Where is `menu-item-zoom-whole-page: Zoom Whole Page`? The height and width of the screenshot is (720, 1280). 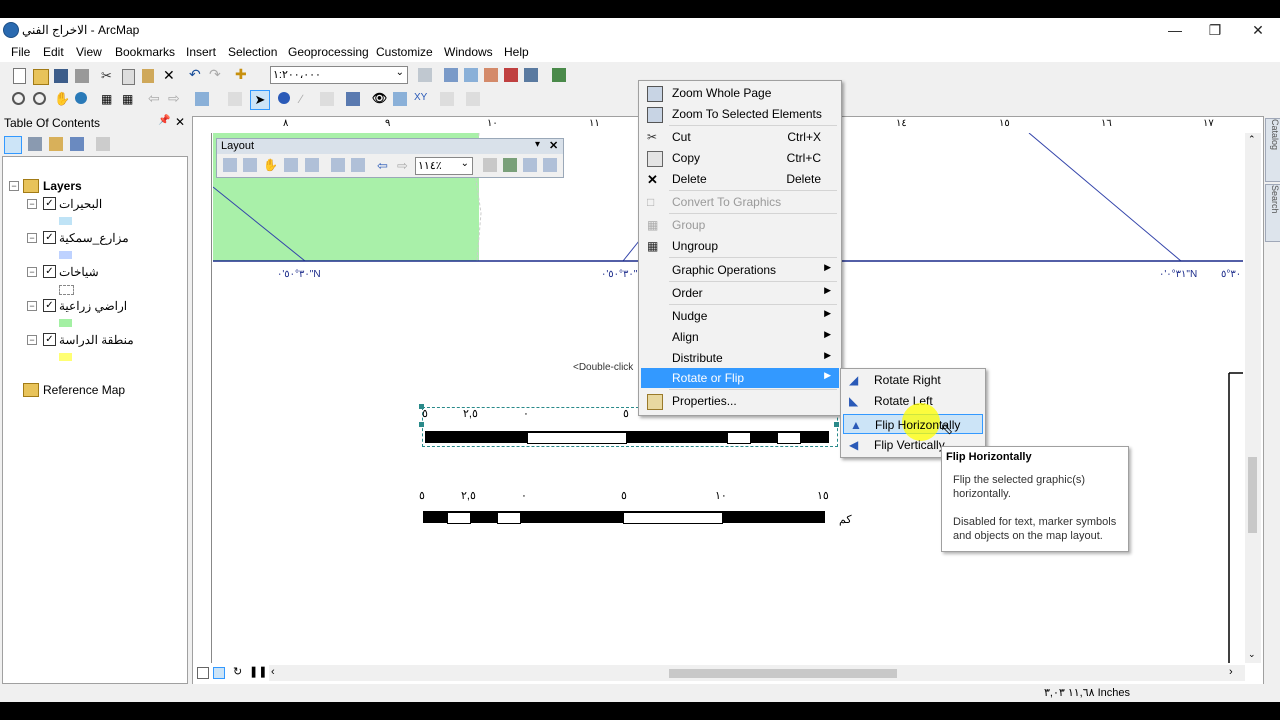
menu-item-zoom-whole-page: Zoom Whole Page is located at coordinates (740, 93).